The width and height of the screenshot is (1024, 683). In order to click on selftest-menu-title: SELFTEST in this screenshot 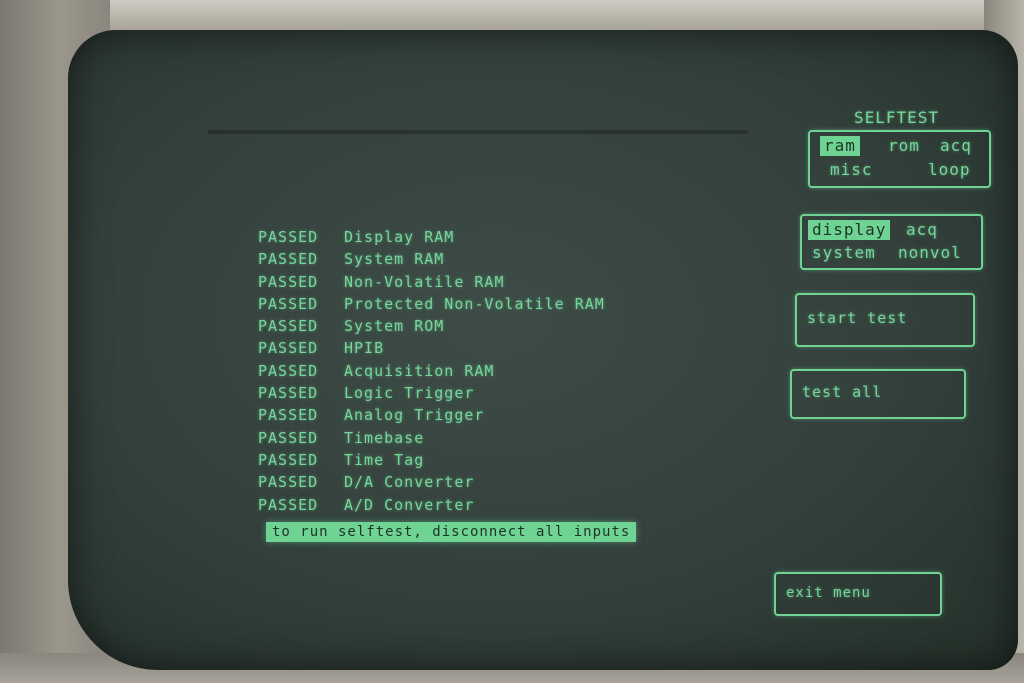, I will do `click(897, 117)`.